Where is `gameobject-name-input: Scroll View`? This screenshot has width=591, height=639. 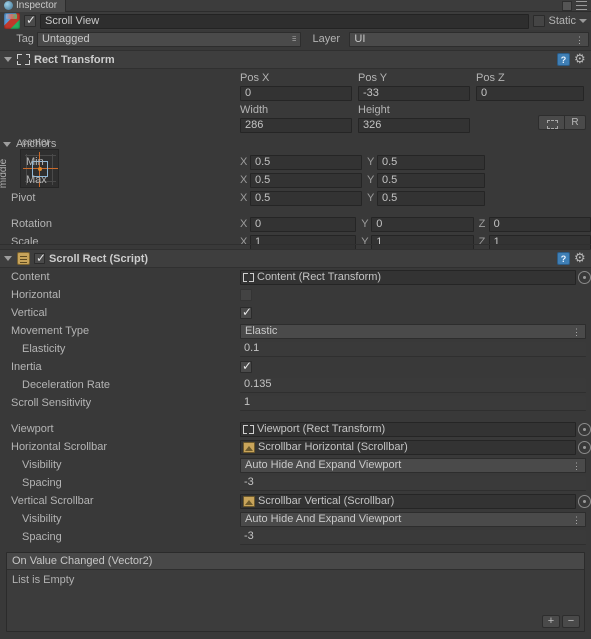 gameobject-name-input: Scroll View is located at coordinates (285, 21).